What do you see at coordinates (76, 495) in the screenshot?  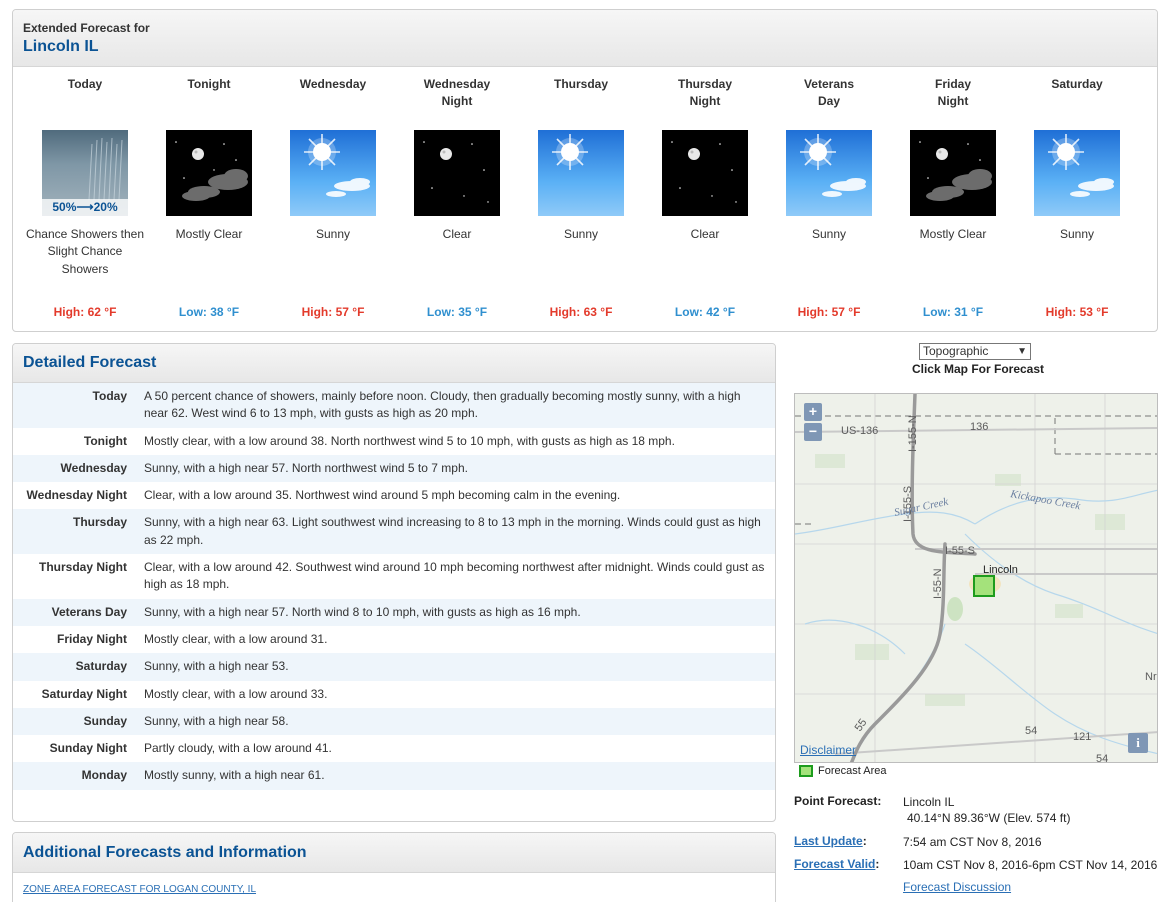 I see `detail-label: Wednesday Night` at bounding box center [76, 495].